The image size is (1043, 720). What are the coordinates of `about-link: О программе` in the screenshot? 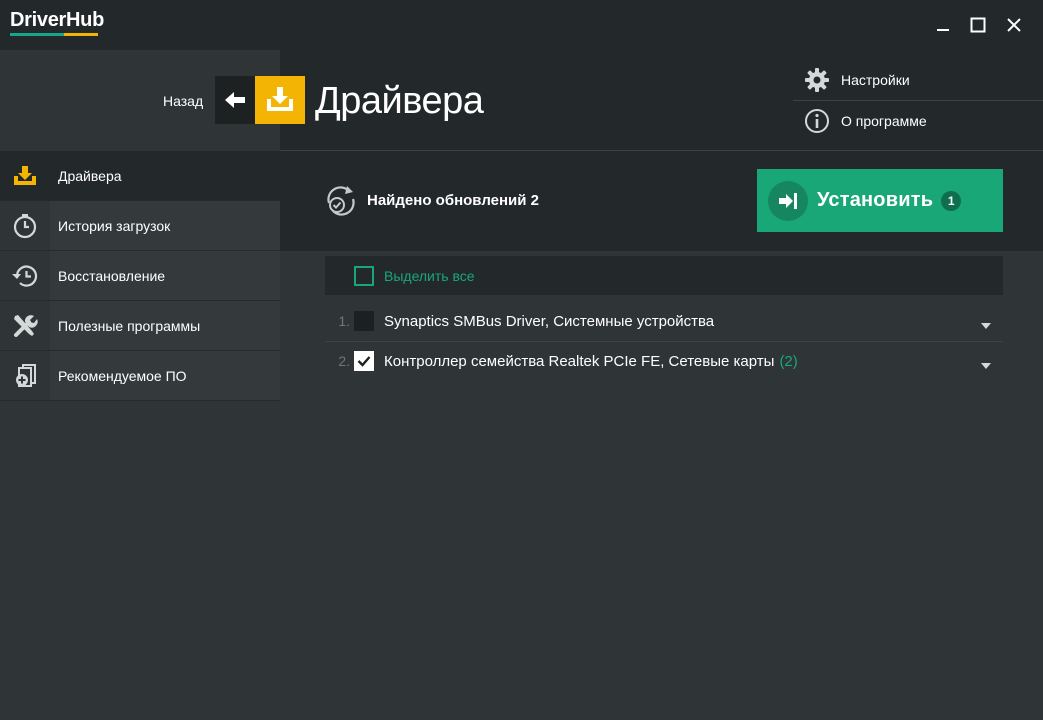 It's located at (918, 121).